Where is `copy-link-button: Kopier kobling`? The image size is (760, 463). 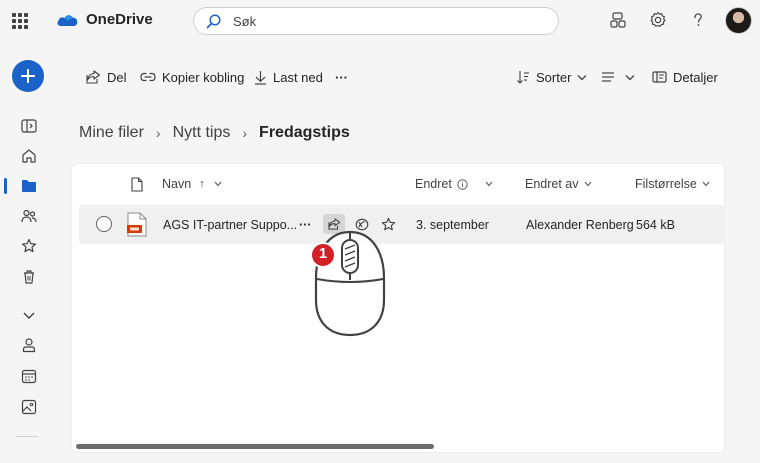
copy-link-button: Kopier kobling is located at coordinates (192, 77).